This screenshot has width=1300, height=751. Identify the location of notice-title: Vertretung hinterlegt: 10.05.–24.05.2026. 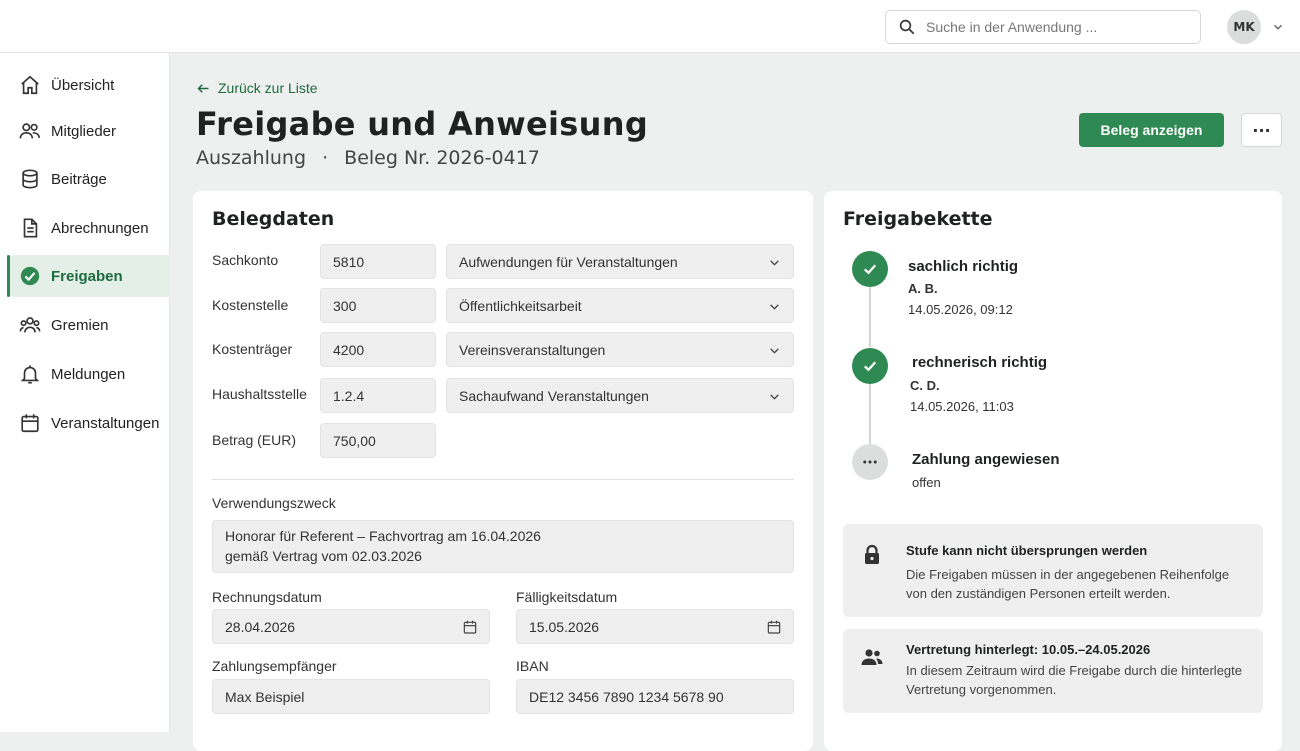
(1028, 649).